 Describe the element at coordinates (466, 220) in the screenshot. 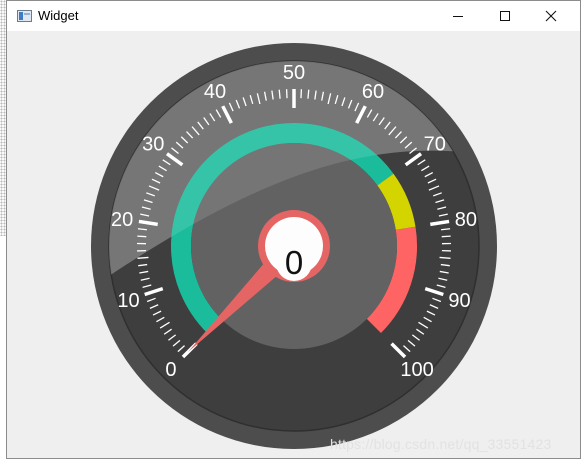

I see `gauge-tick-label: 80` at that location.